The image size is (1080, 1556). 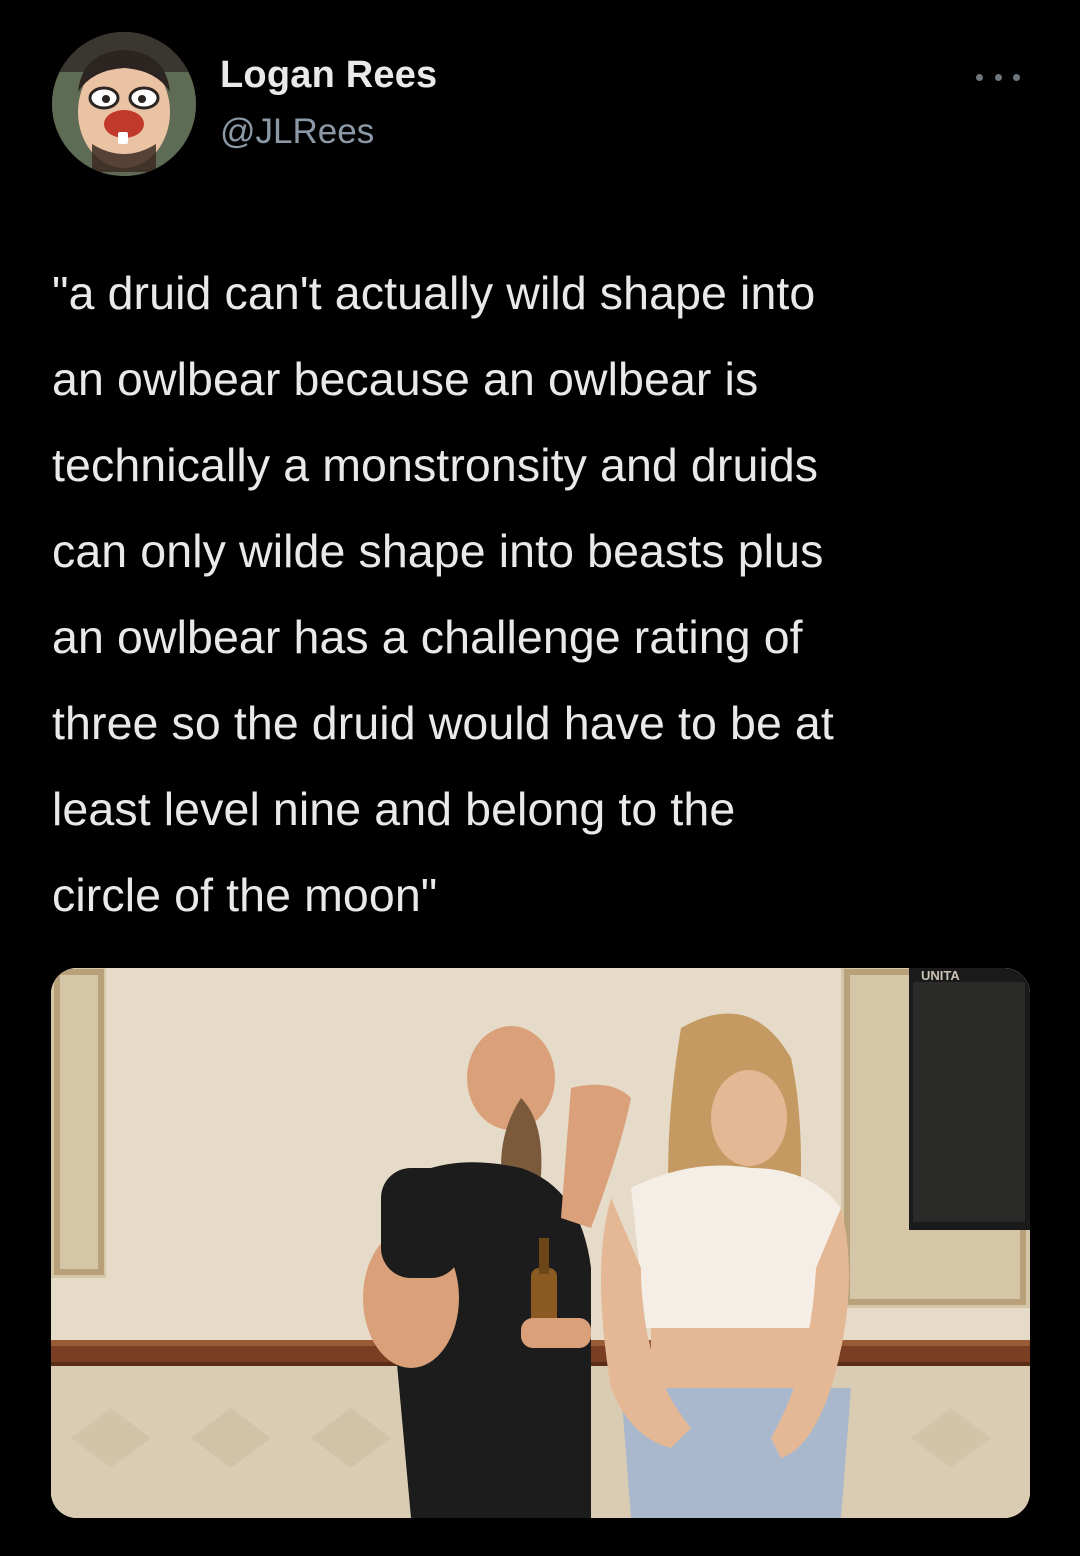 What do you see at coordinates (979, 77) in the screenshot?
I see `more-options-icon` at bounding box center [979, 77].